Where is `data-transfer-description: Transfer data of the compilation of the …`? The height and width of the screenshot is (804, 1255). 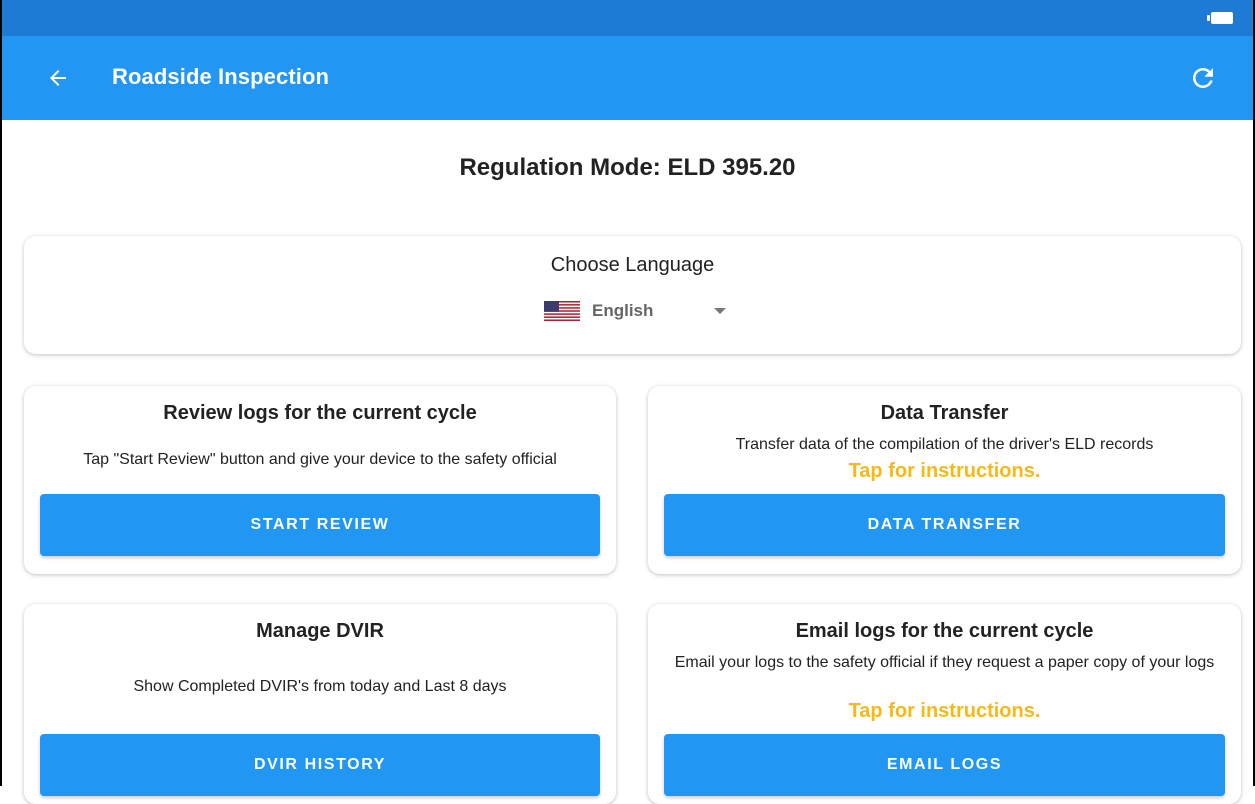
data-transfer-description: Transfer data of the compilation of the … is located at coordinates (944, 444).